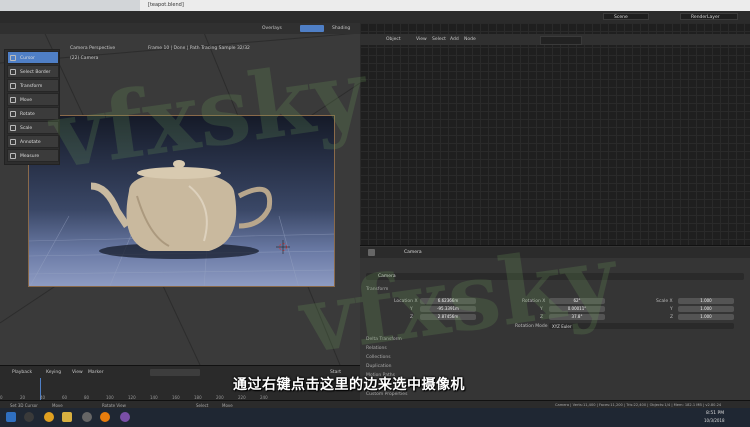 The width and height of the screenshot is (750, 427). What do you see at coordinates (371, 252) in the screenshot?
I see `properties-tab-icon` at bounding box center [371, 252].